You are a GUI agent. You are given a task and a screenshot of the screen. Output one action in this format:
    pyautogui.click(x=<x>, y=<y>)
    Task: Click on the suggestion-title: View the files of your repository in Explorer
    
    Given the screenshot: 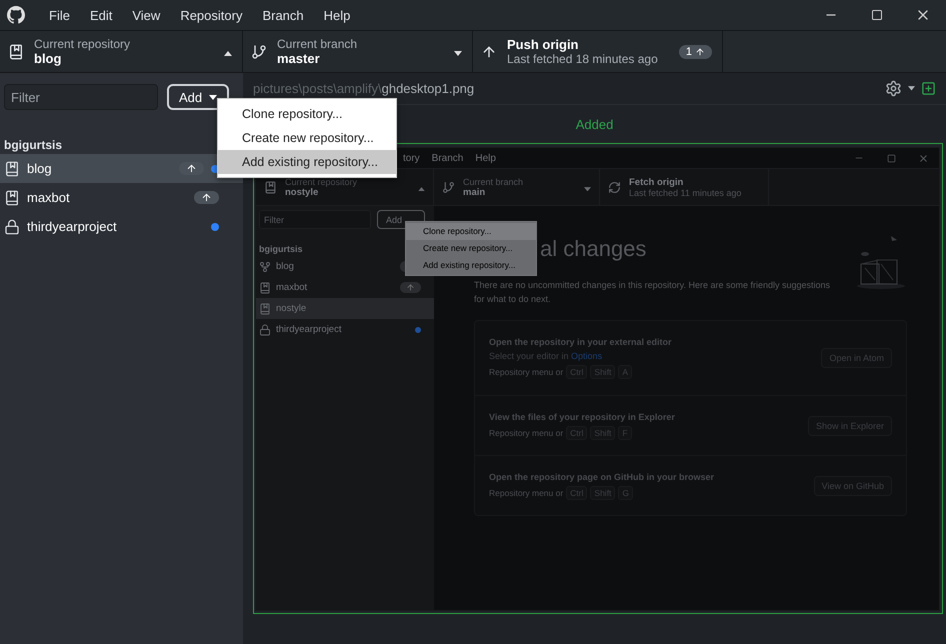 What is the action you would take?
    pyautogui.click(x=582, y=417)
    